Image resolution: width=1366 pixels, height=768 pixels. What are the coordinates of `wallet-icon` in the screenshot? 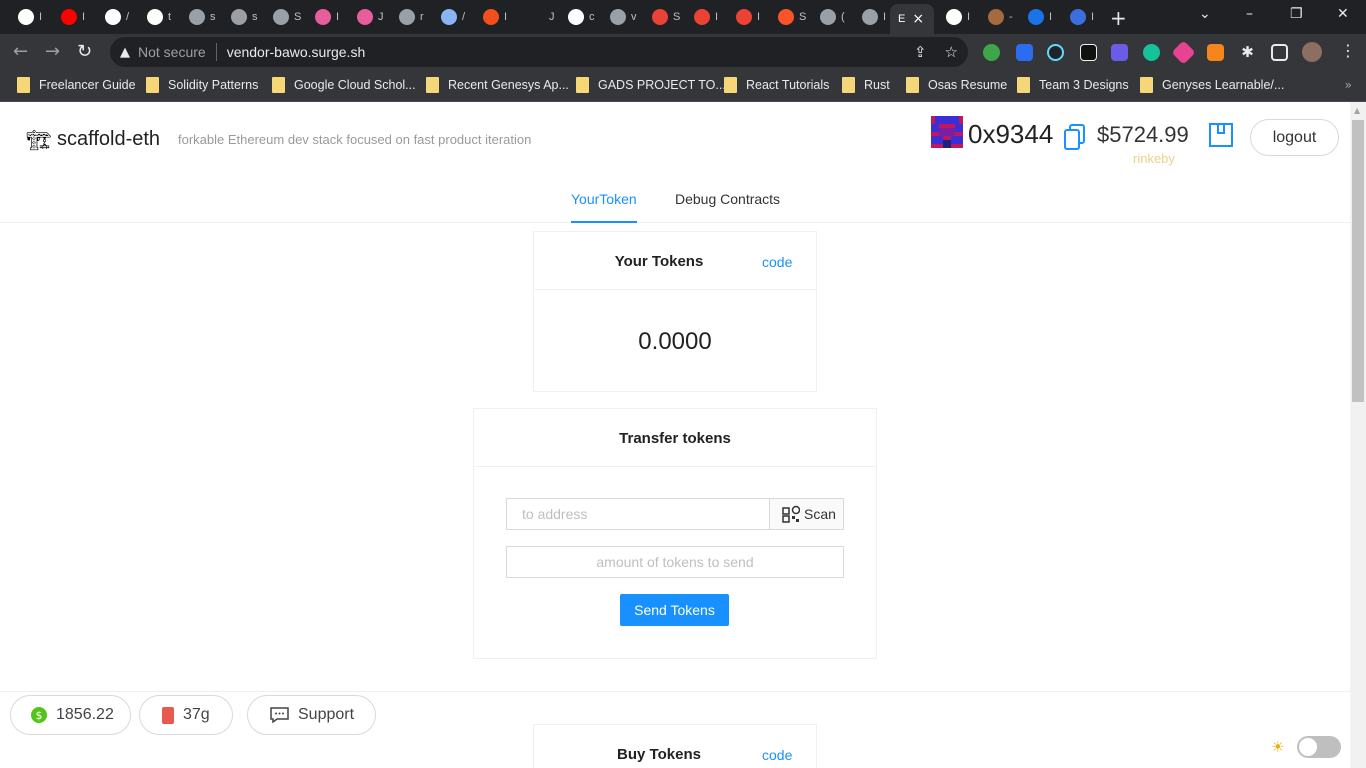 It's located at (1221, 135).